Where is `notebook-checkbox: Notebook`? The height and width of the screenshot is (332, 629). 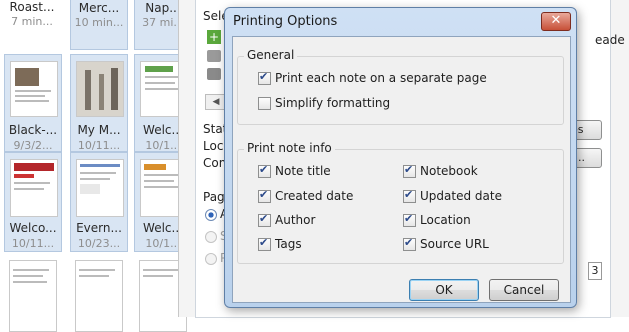
notebook-checkbox: Notebook is located at coordinates (440, 170).